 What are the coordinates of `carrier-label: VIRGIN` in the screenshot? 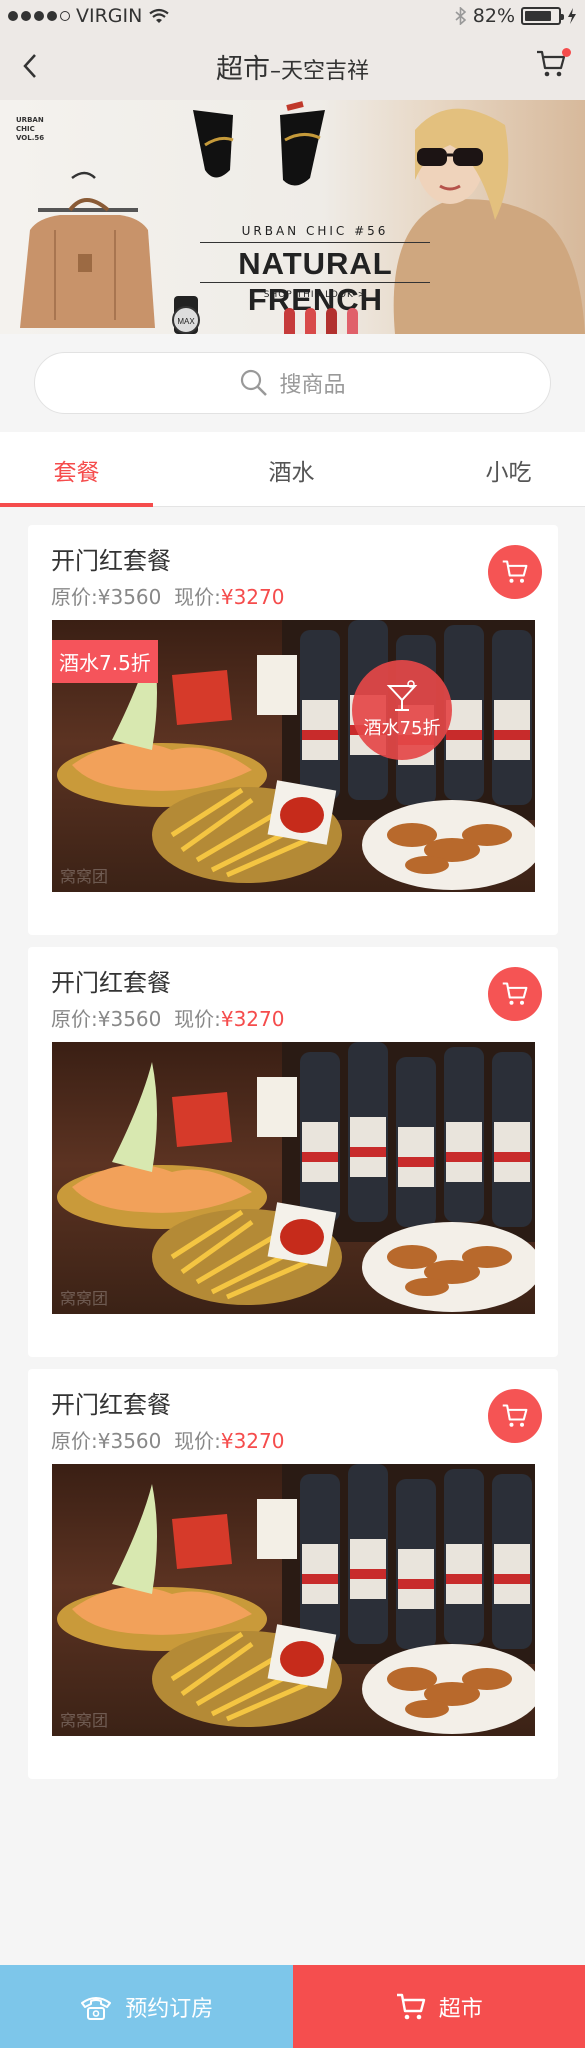 It's located at (109, 16).